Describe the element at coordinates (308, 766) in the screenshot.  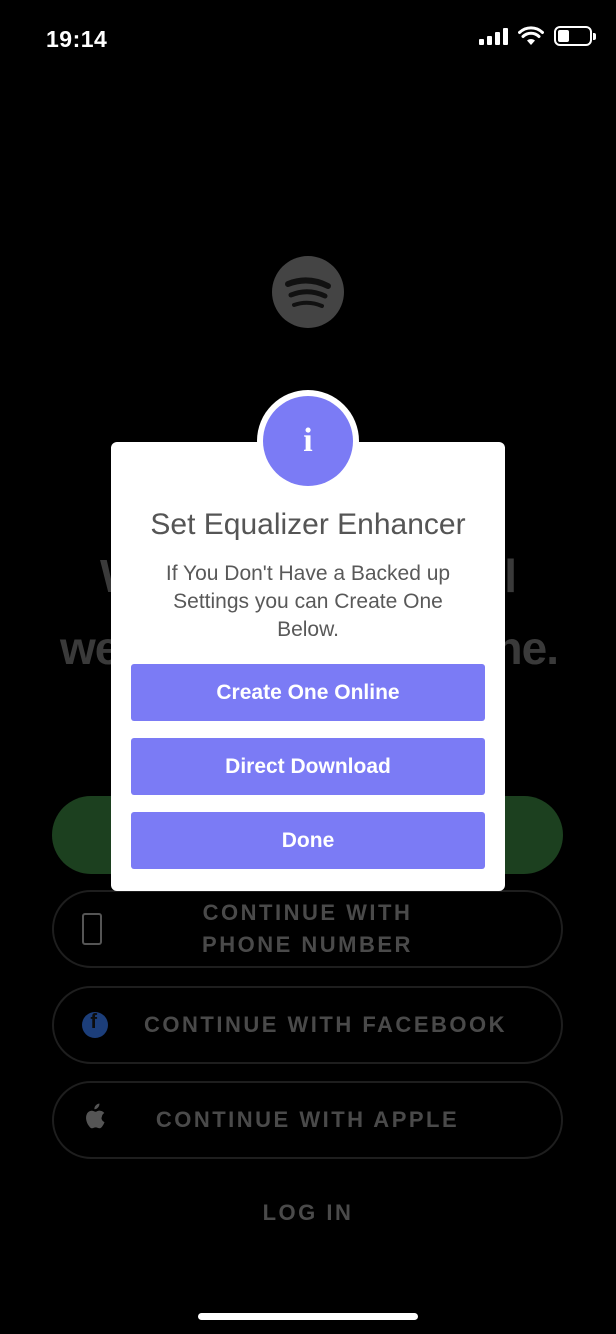
I see `direct-download-button: Direct Download` at that location.